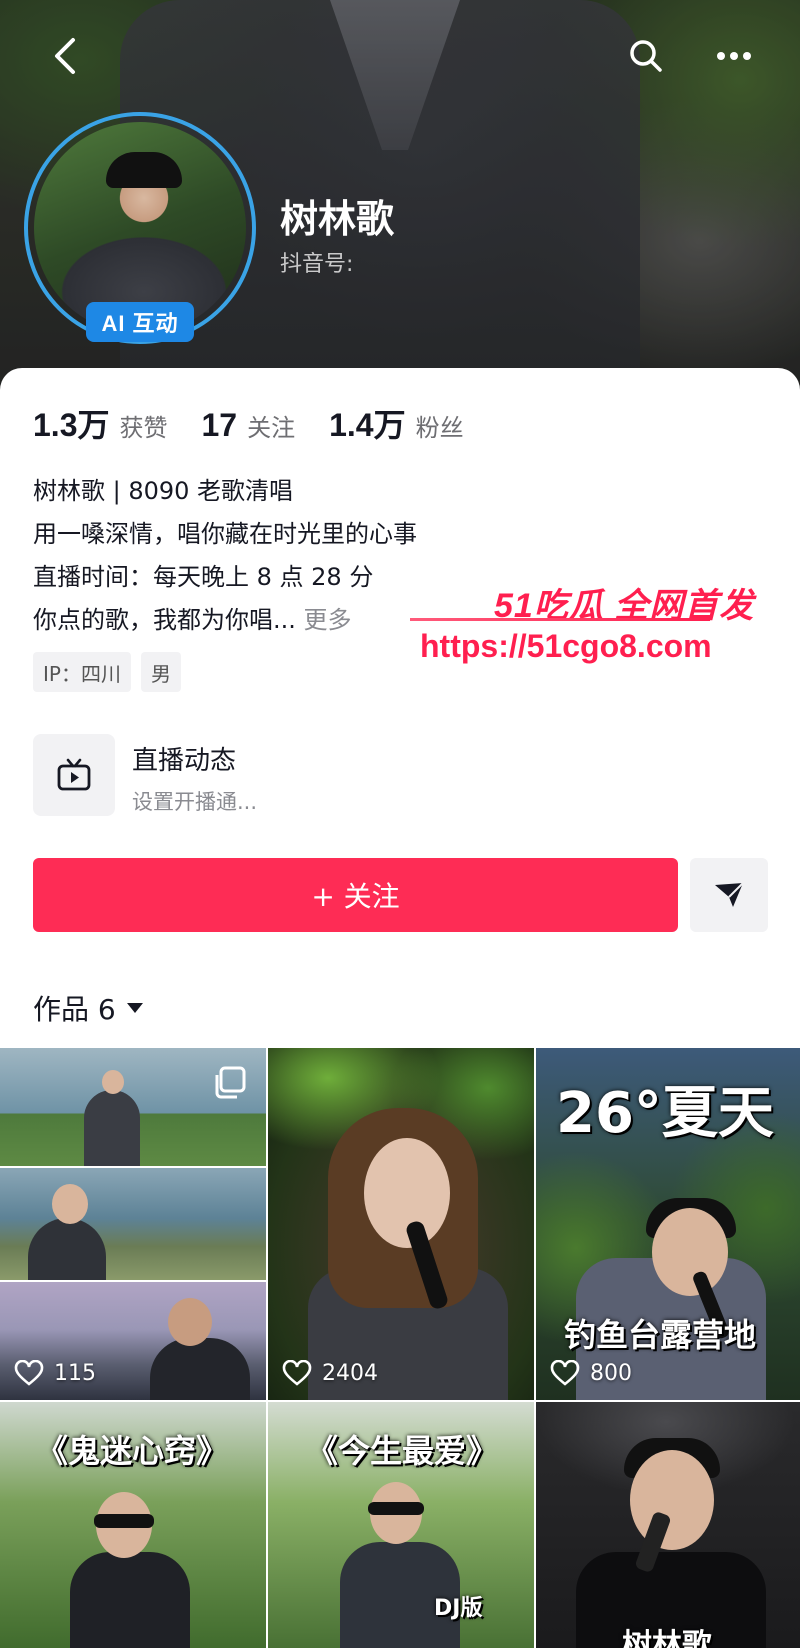 The height and width of the screenshot is (1648, 800). I want to click on send-icon, so click(729, 894).